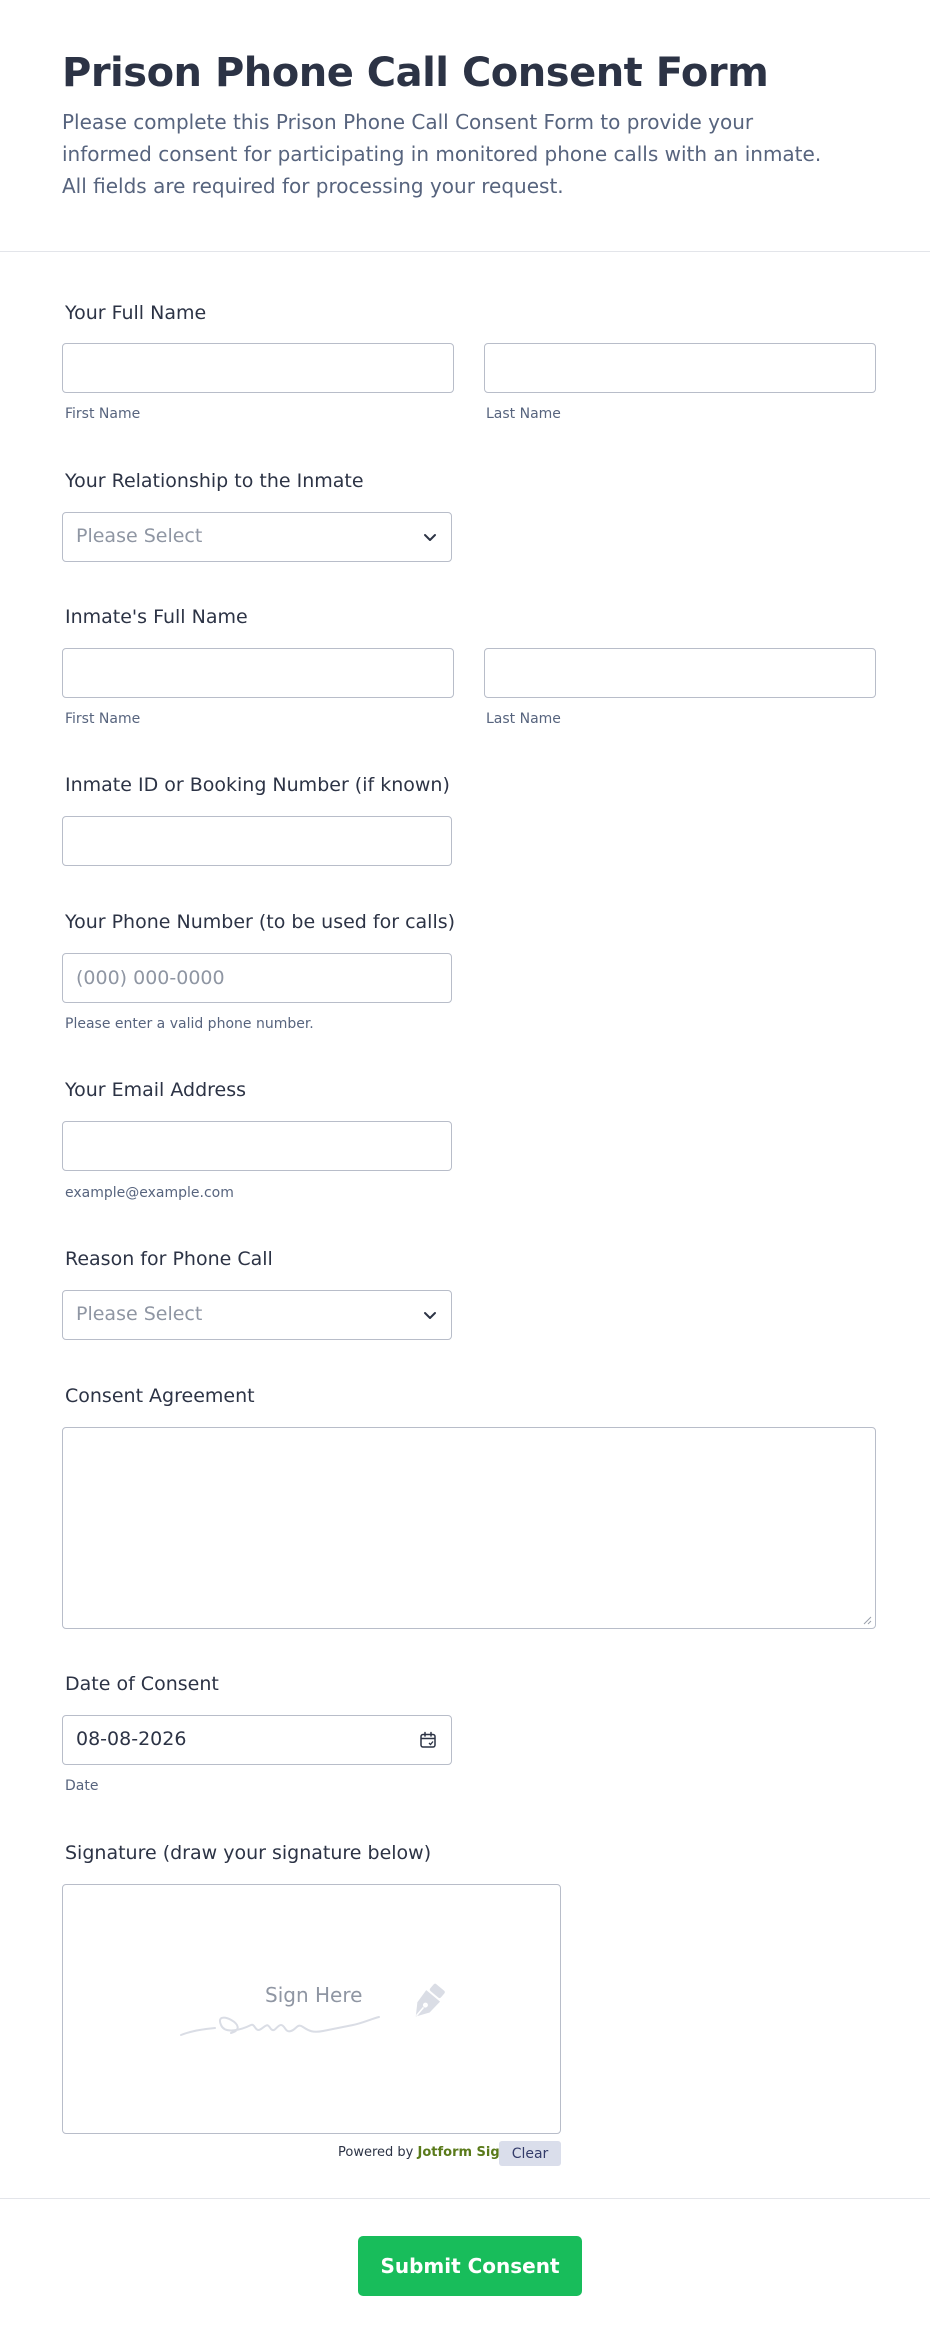 The width and height of the screenshot is (930, 2346). What do you see at coordinates (169, 1259) in the screenshot?
I see `reason-label: Reason for Phone Call` at bounding box center [169, 1259].